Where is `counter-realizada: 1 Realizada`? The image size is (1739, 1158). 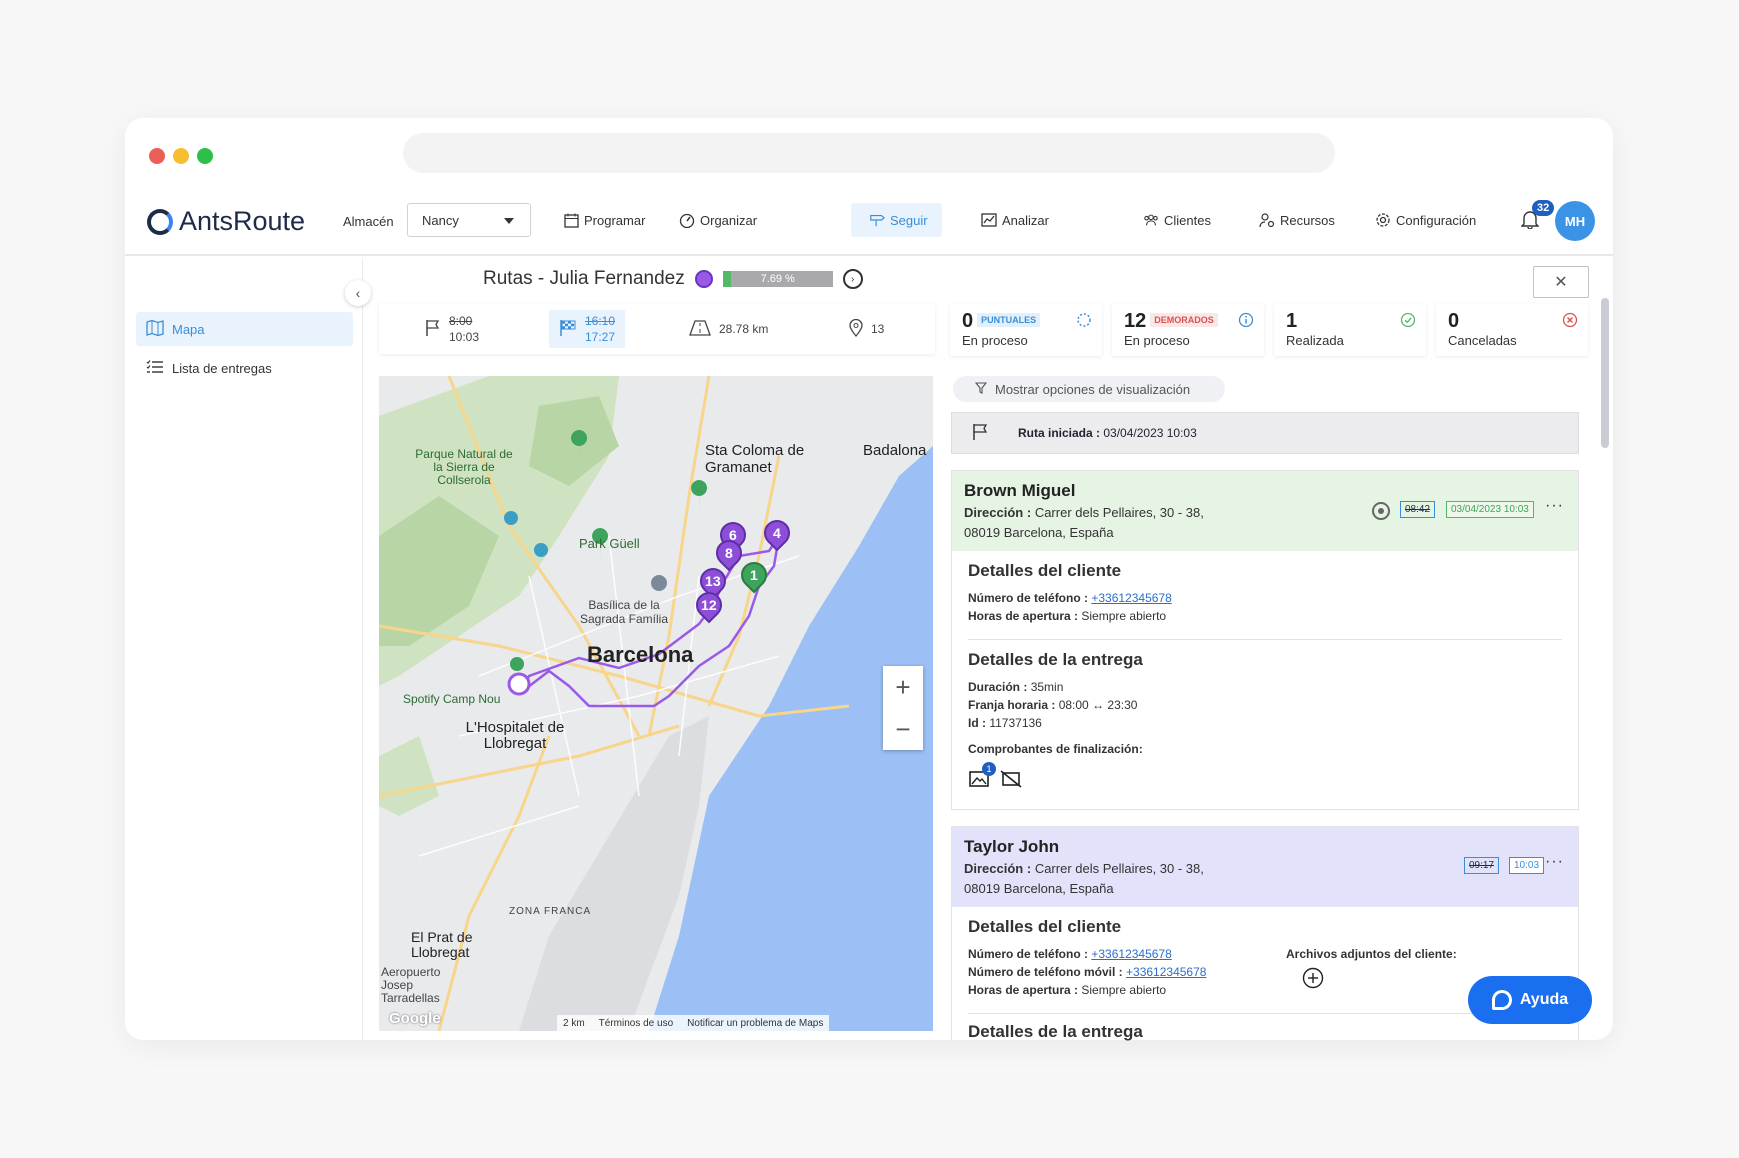 counter-realizada: 1 Realizada is located at coordinates (1350, 330).